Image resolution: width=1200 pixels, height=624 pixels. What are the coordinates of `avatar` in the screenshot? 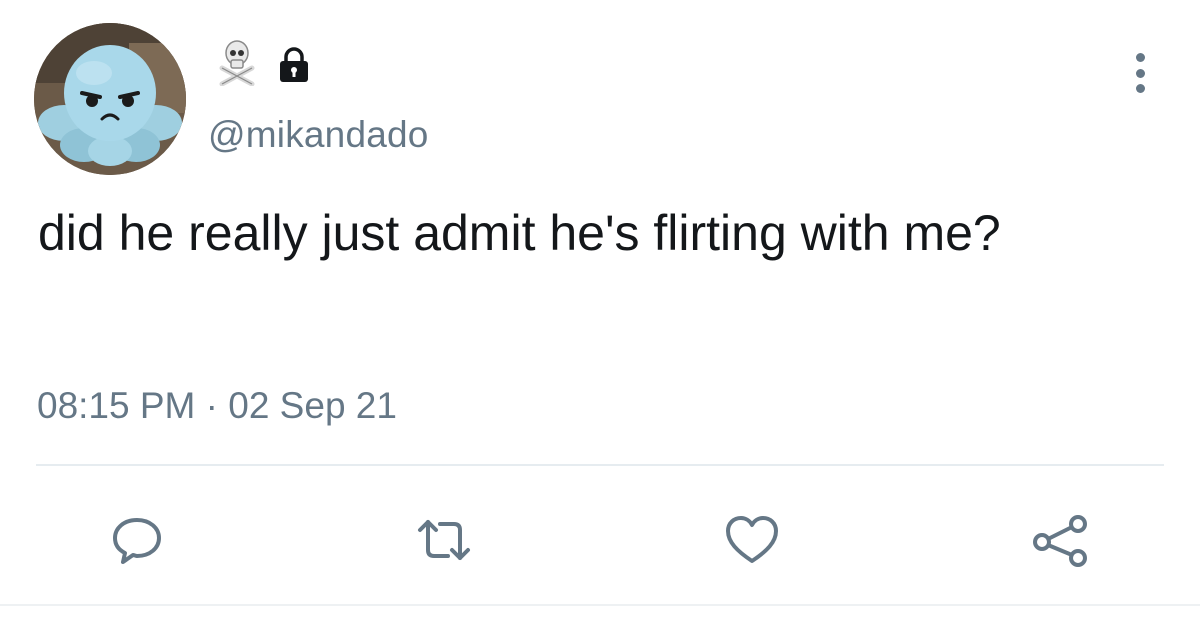 It's located at (110, 99).